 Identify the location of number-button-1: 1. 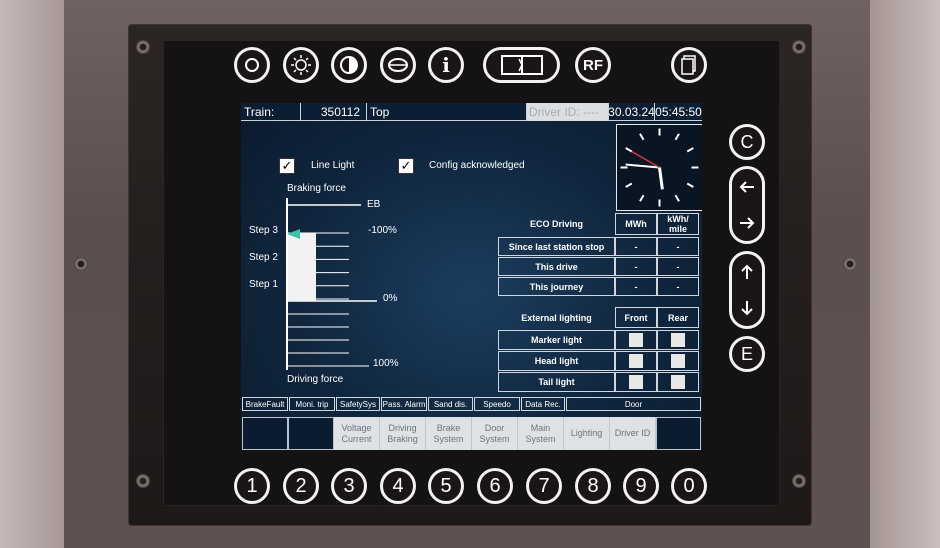
(252, 486).